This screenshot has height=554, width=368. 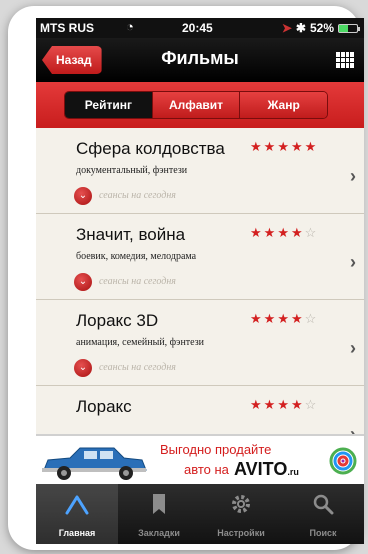 What do you see at coordinates (130, 26) in the screenshot?
I see `wifi-icon: ◔` at bounding box center [130, 26].